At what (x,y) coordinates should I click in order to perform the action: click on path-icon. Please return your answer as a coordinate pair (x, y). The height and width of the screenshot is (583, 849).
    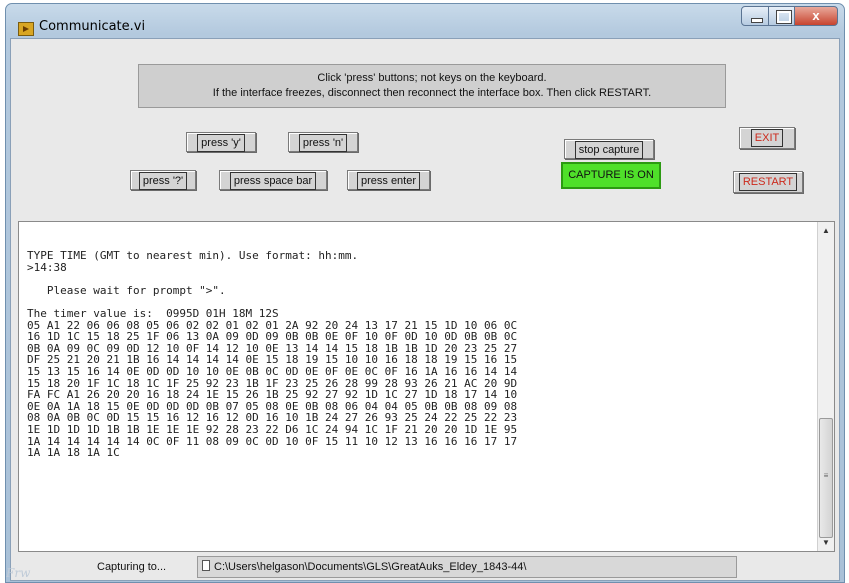
    Looking at the image, I should click on (206, 565).